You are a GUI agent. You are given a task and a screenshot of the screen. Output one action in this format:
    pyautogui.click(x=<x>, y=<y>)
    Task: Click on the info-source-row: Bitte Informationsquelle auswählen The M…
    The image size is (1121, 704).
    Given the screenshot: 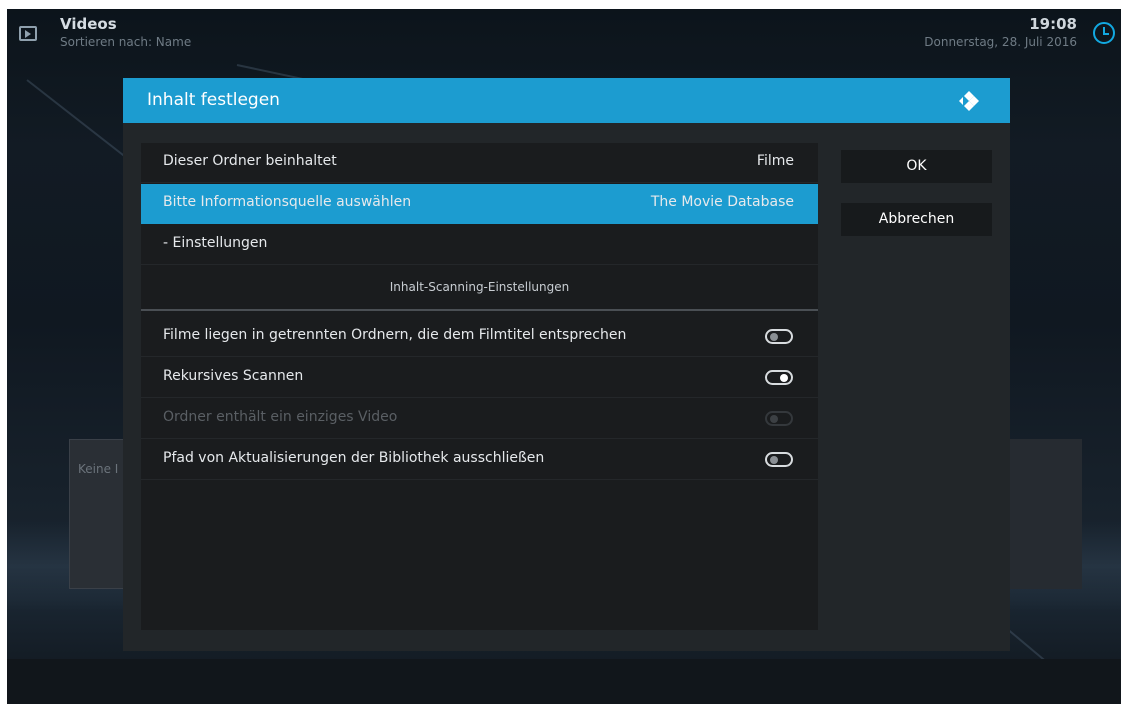 What is the action you would take?
    pyautogui.click(x=479, y=204)
    